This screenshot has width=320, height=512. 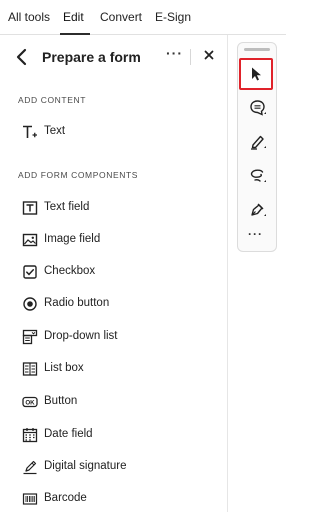 I want to click on tab-all-tools: All tools, so click(x=29, y=17).